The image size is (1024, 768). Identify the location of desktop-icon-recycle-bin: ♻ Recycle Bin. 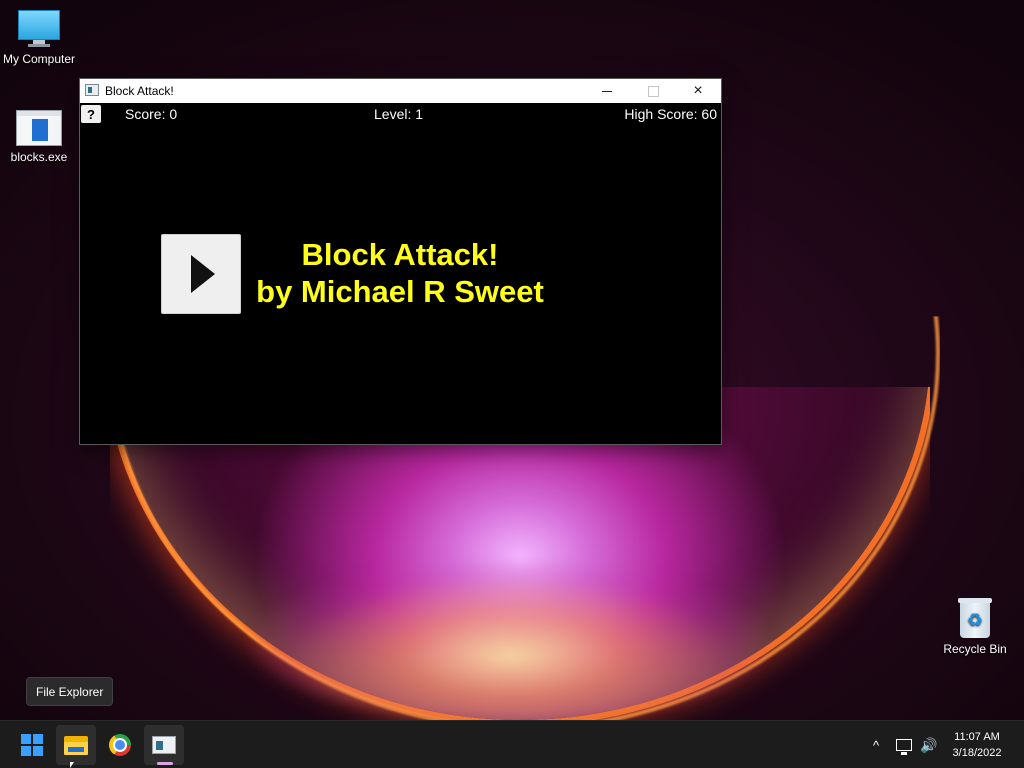
(975, 627).